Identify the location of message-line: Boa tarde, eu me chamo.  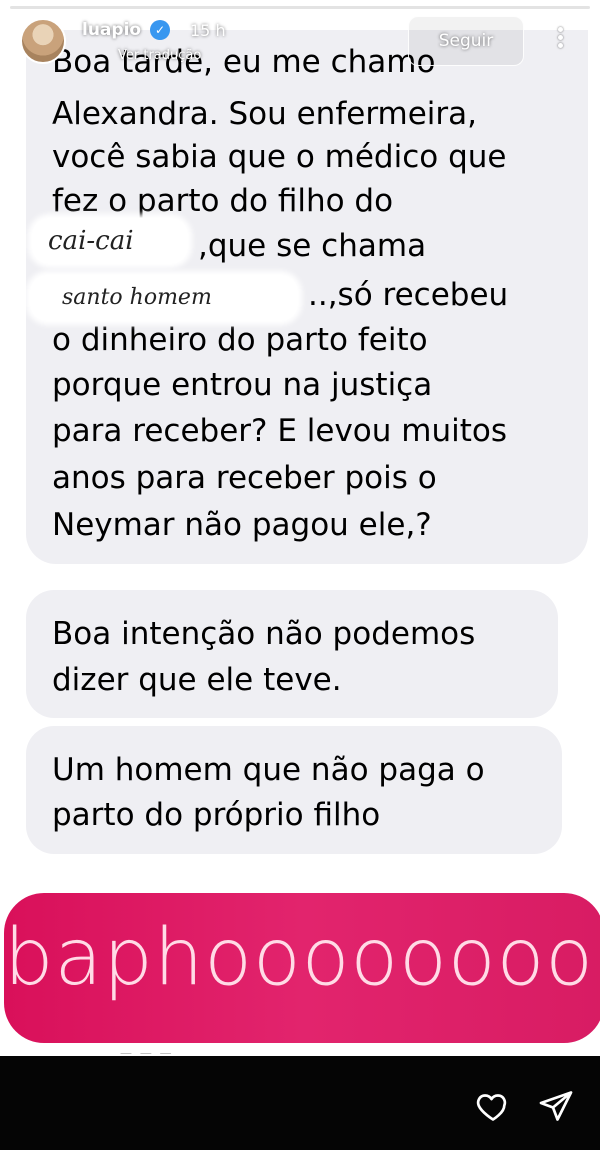
(244, 62).